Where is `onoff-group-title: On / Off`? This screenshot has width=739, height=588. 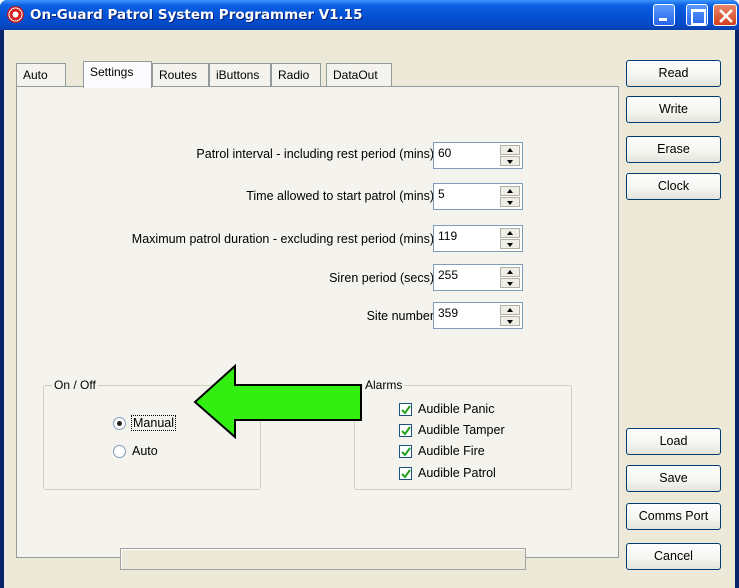 onoff-group-title: On / Off is located at coordinates (75, 385).